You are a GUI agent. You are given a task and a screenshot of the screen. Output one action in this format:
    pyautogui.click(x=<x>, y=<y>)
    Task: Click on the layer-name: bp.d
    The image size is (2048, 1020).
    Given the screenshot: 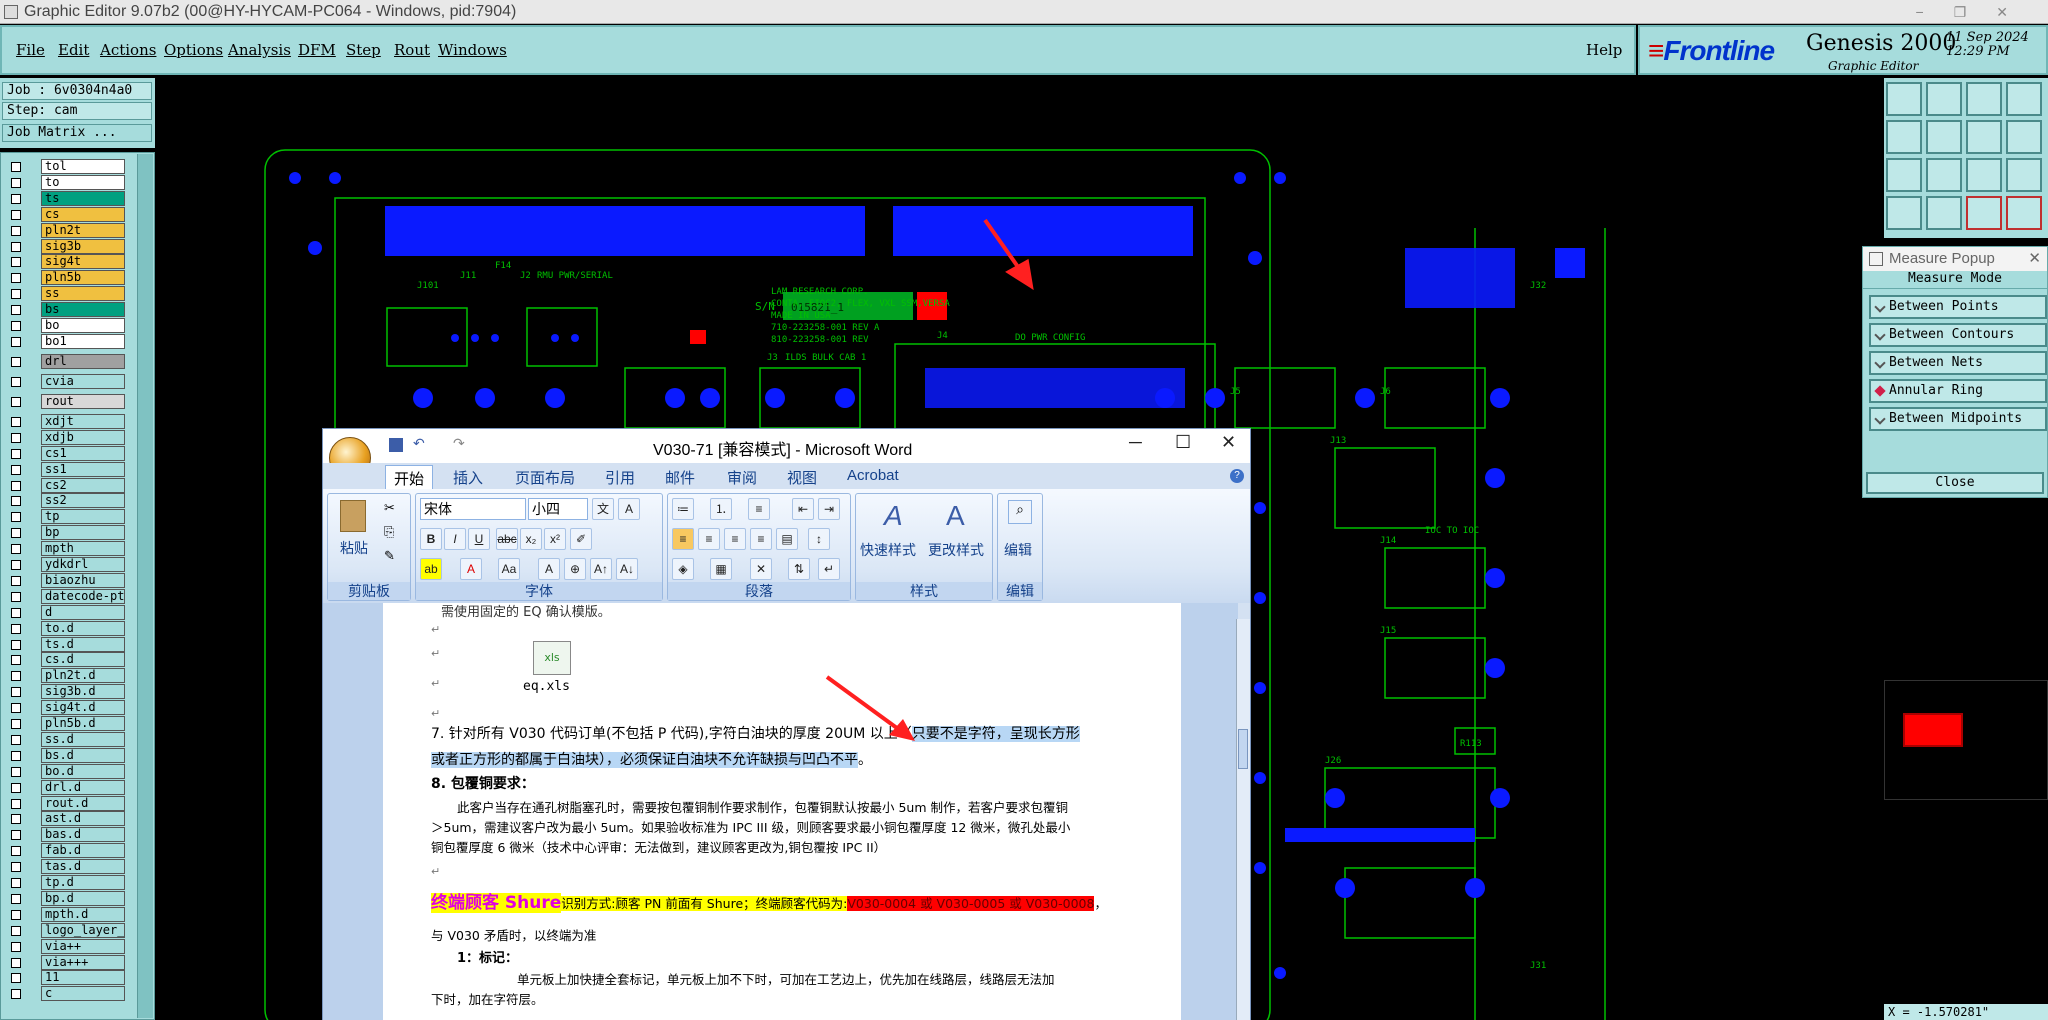 What is the action you would take?
    pyautogui.click(x=83, y=898)
    